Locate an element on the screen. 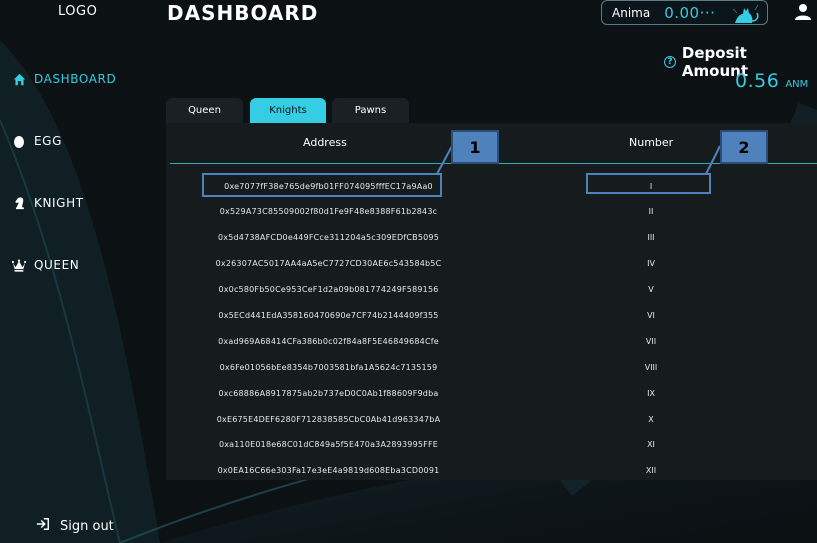 The image size is (817, 543). wallet-balance-button: Anima 0.00··· is located at coordinates (684, 12).